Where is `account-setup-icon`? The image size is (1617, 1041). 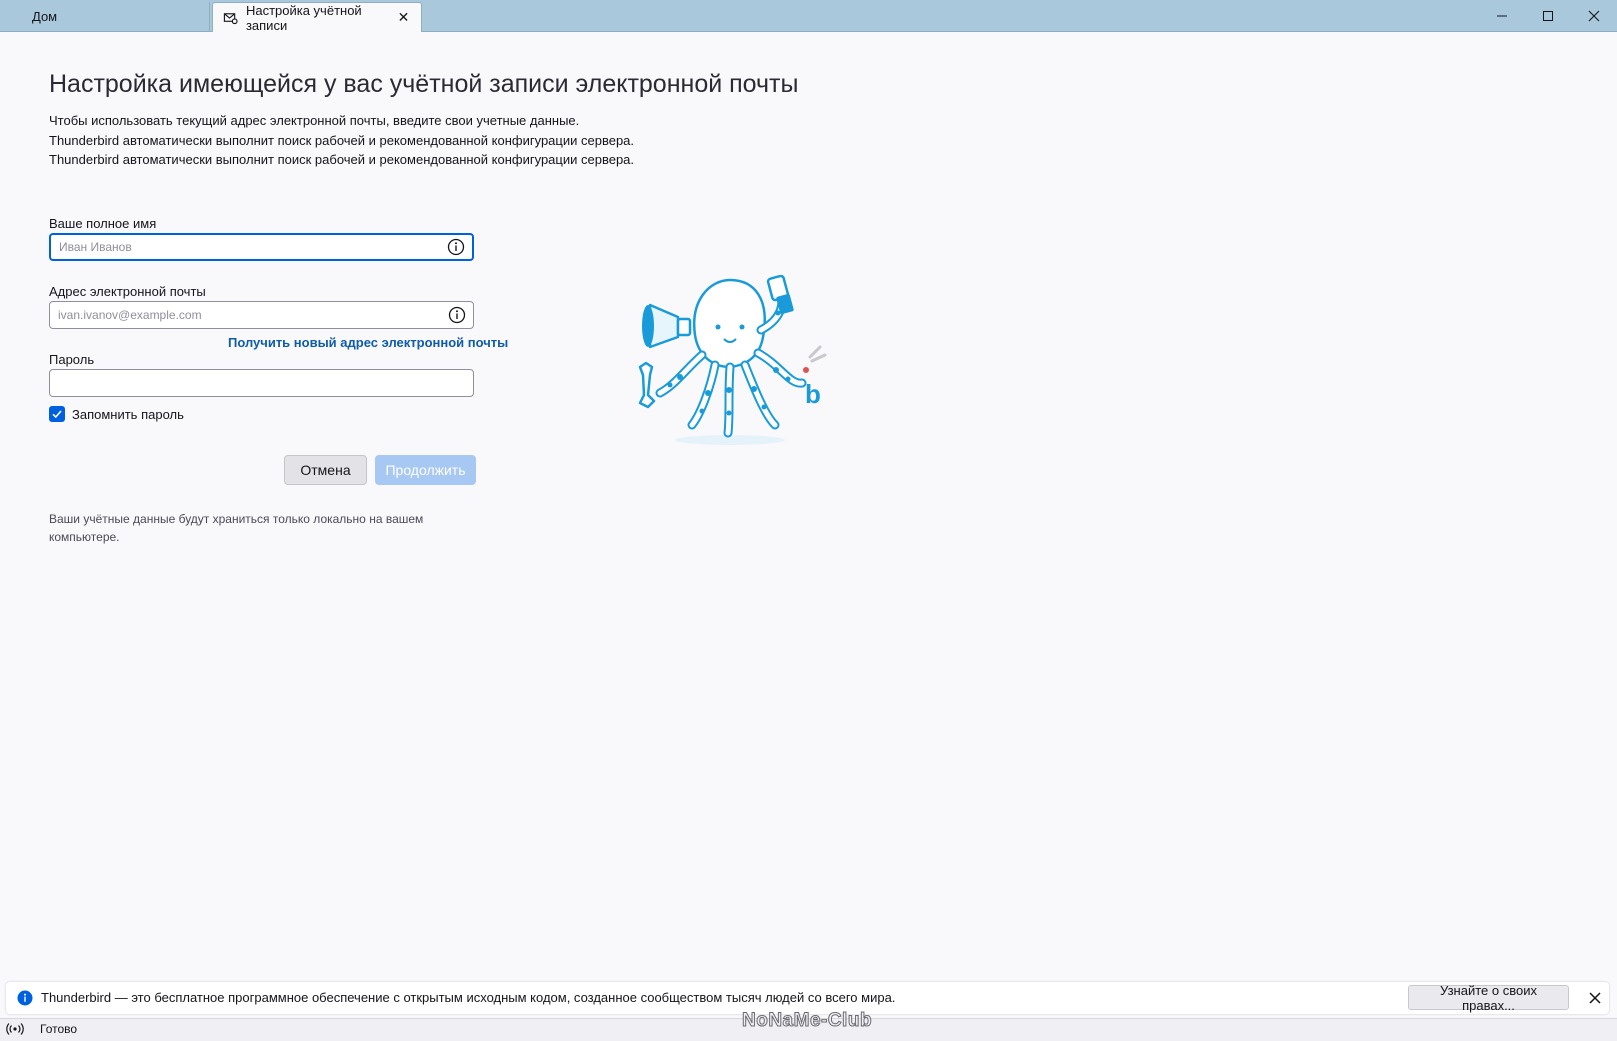 account-setup-icon is located at coordinates (230, 18).